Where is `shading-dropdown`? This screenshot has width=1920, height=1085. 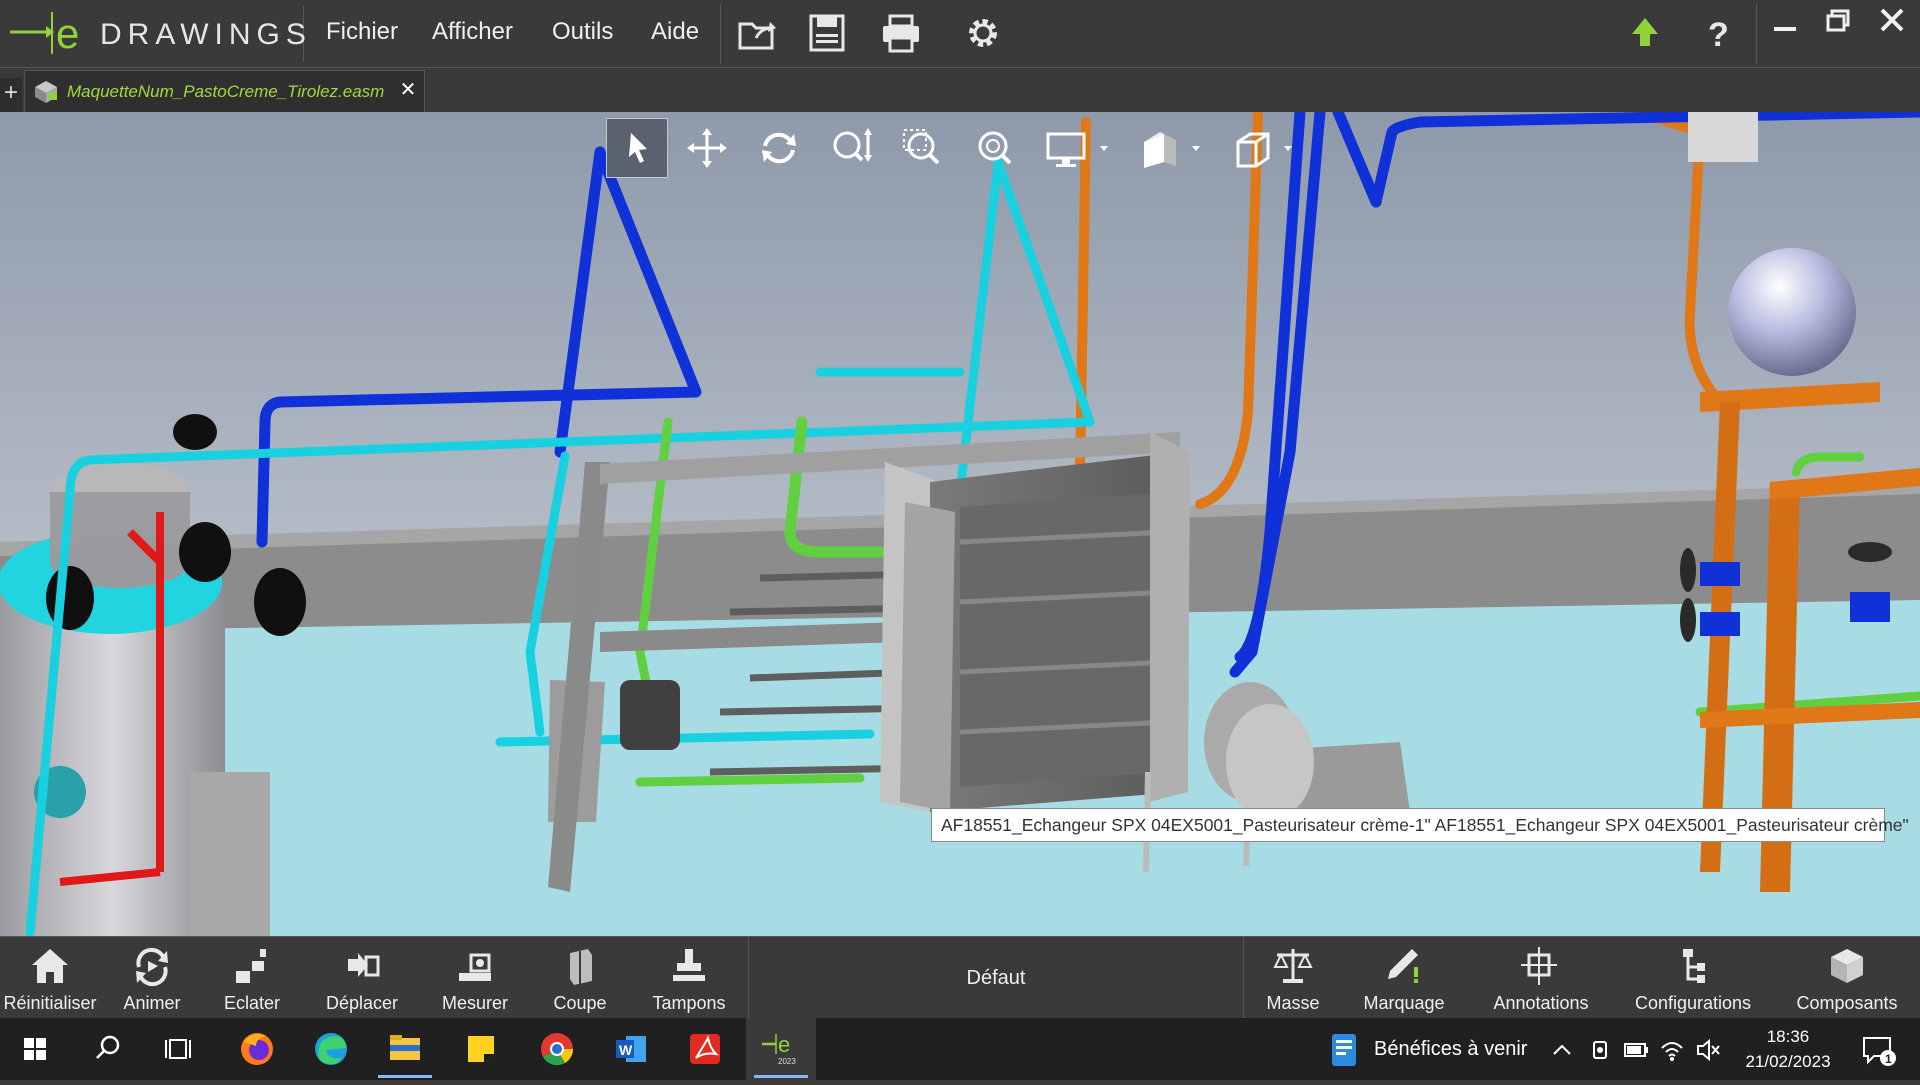 shading-dropdown is located at coordinates (1169, 148).